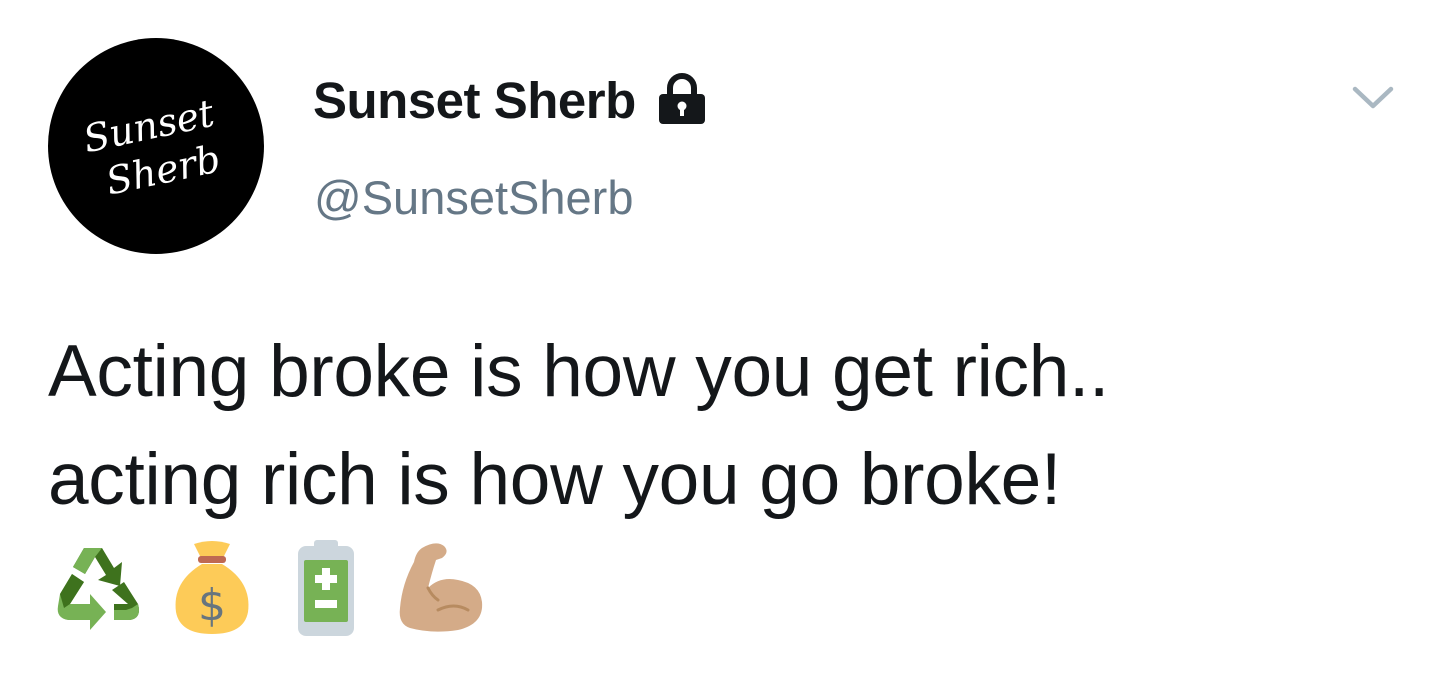  What do you see at coordinates (269, 588) in the screenshot?
I see `emoji-row: $` at bounding box center [269, 588].